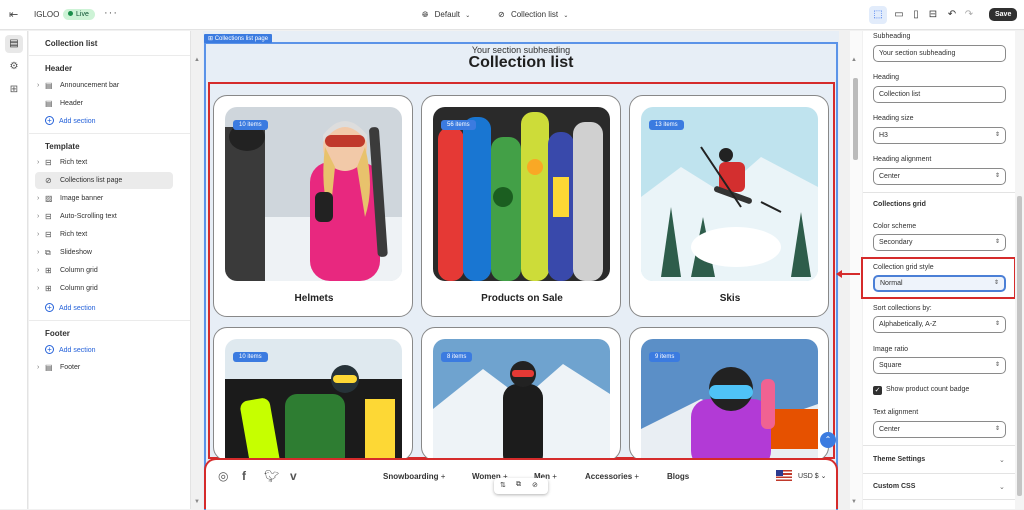 The image size is (1024, 510). What do you see at coordinates (104, 234) in the screenshot?
I see `sidebar-item-rich-text-2: › ⊟ Rich text` at bounding box center [104, 234].